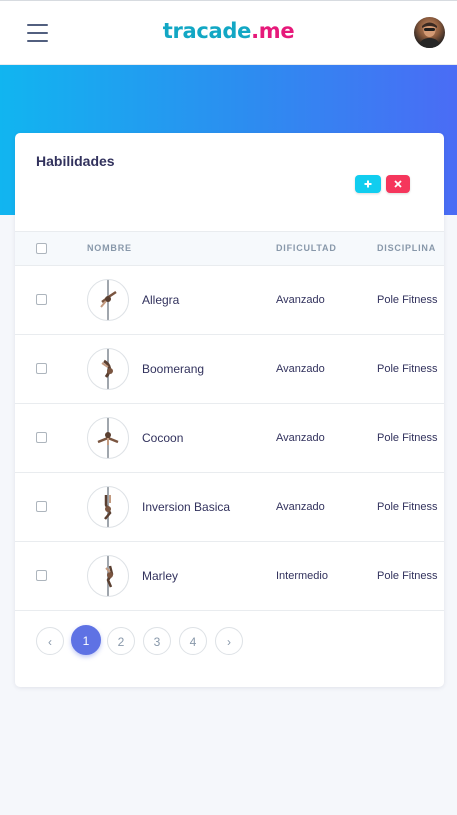  I want to click on user-avatar, so click(429, 32).